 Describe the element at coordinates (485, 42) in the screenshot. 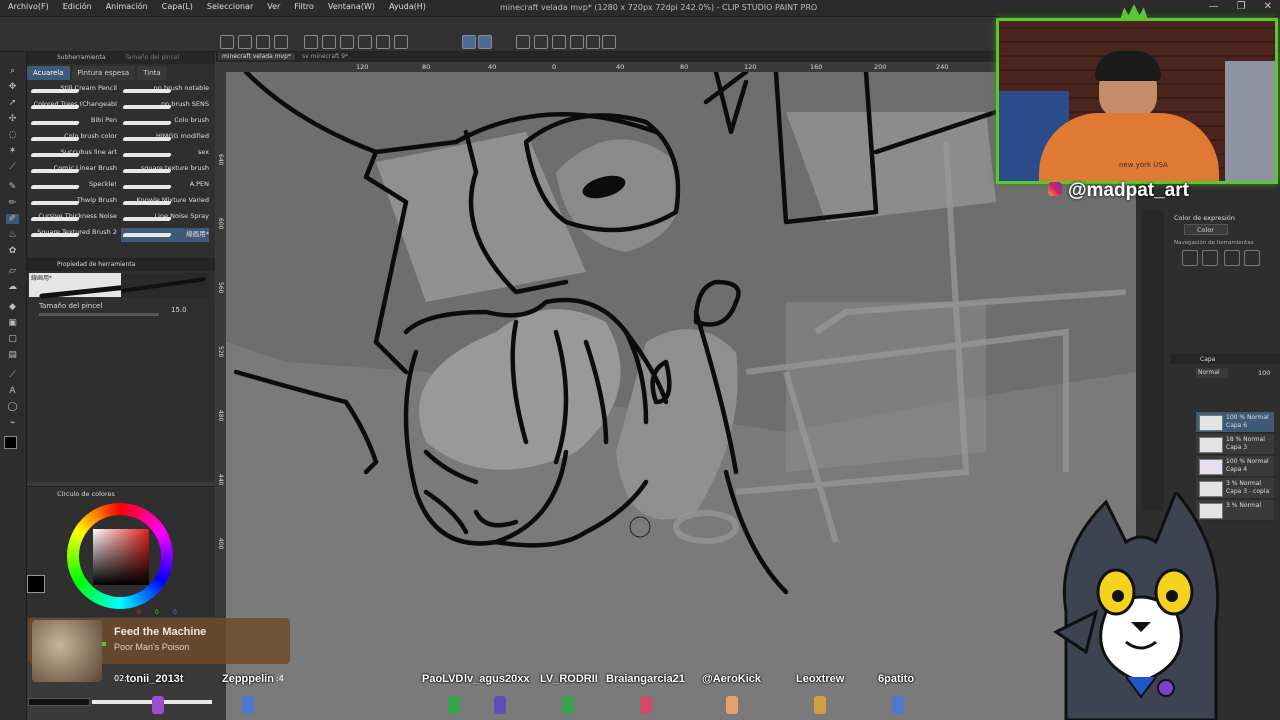

I see `snap-grid-icon` at that location.